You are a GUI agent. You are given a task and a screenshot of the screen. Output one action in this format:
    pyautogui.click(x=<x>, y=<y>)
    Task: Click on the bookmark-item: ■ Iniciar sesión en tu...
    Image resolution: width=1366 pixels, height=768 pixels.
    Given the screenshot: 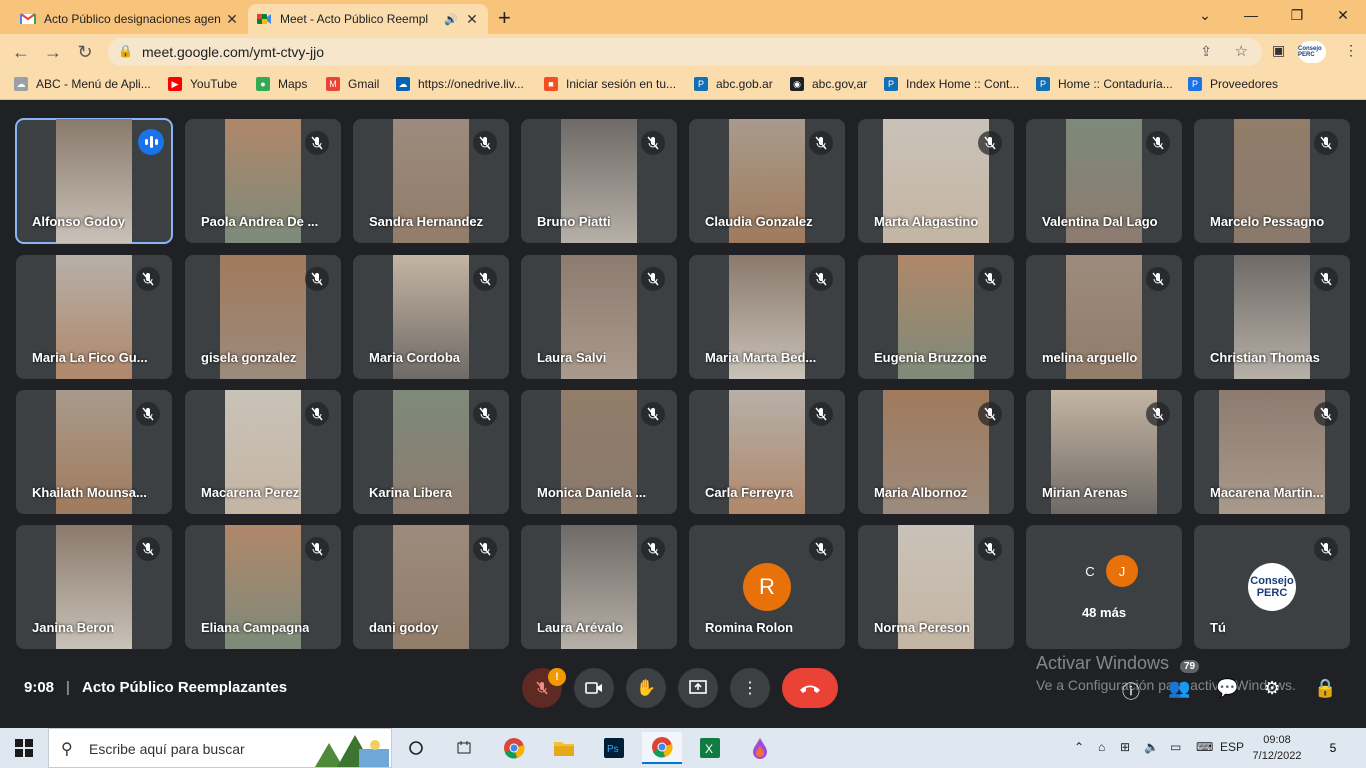 What is the action you would take?
    pyautogui.click(x=610, y=84)
    